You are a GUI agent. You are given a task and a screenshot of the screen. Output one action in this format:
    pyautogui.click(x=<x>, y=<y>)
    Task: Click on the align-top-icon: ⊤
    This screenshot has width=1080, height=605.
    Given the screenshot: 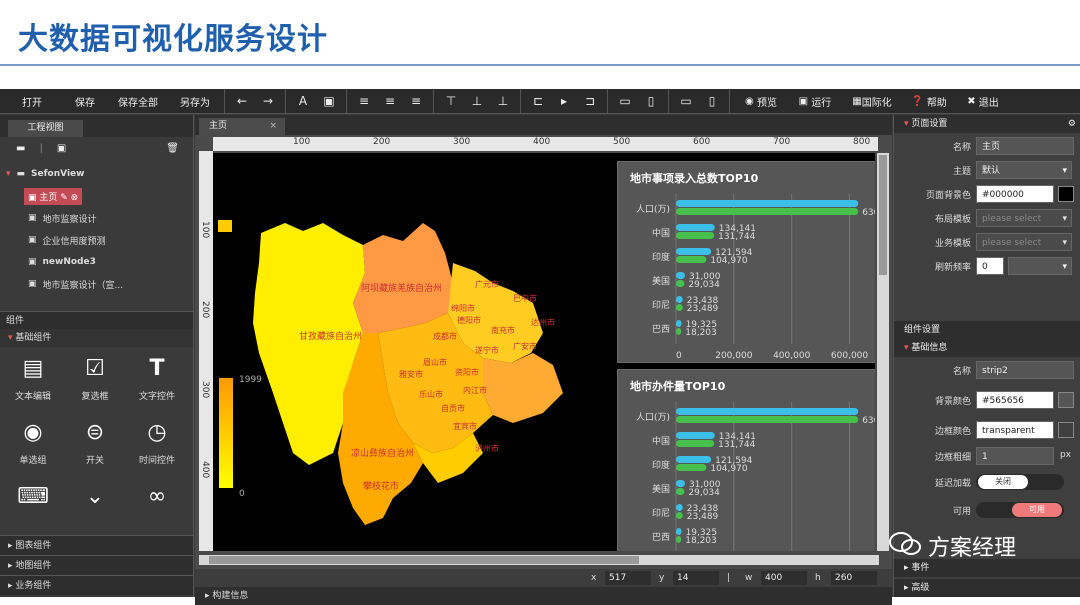 What is the action you would take?
    pyautogui.click(x=451, y=101)
    